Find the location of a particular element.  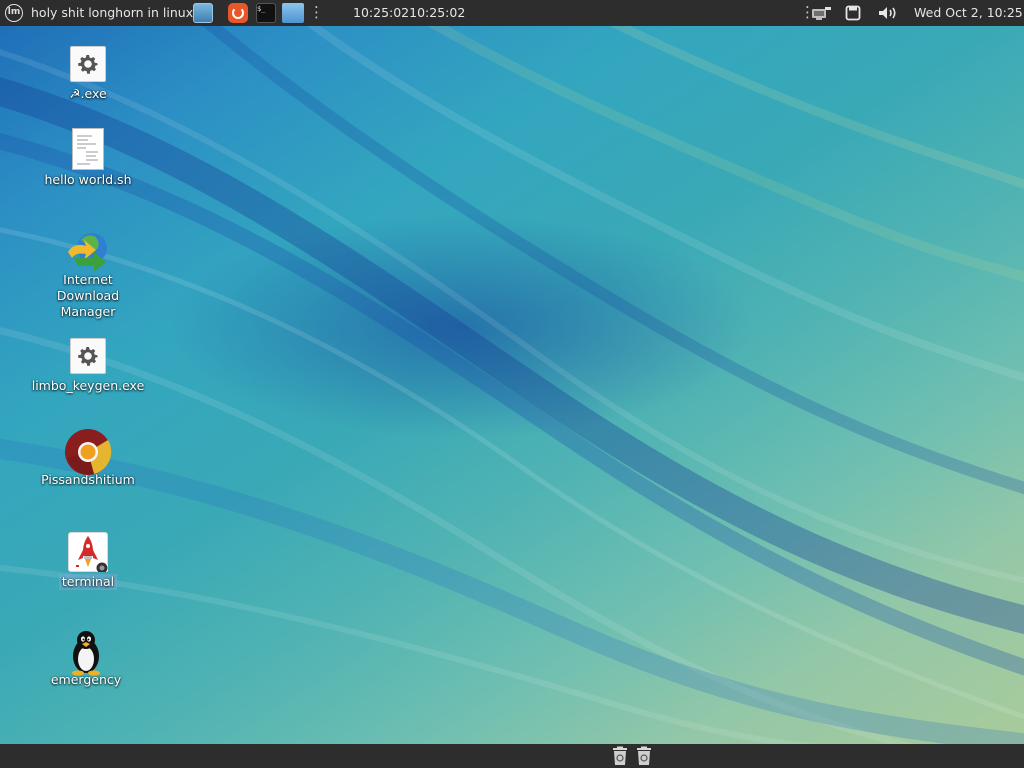

firefox-icon is located at coordinates (238, 13).